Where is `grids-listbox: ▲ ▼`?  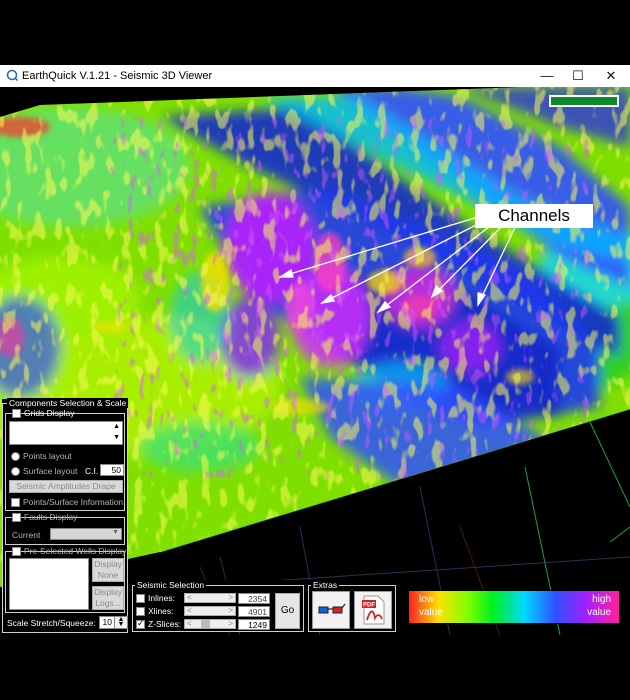
grids-listbox: ▲ ▼ is located at coordinates (66, 433).